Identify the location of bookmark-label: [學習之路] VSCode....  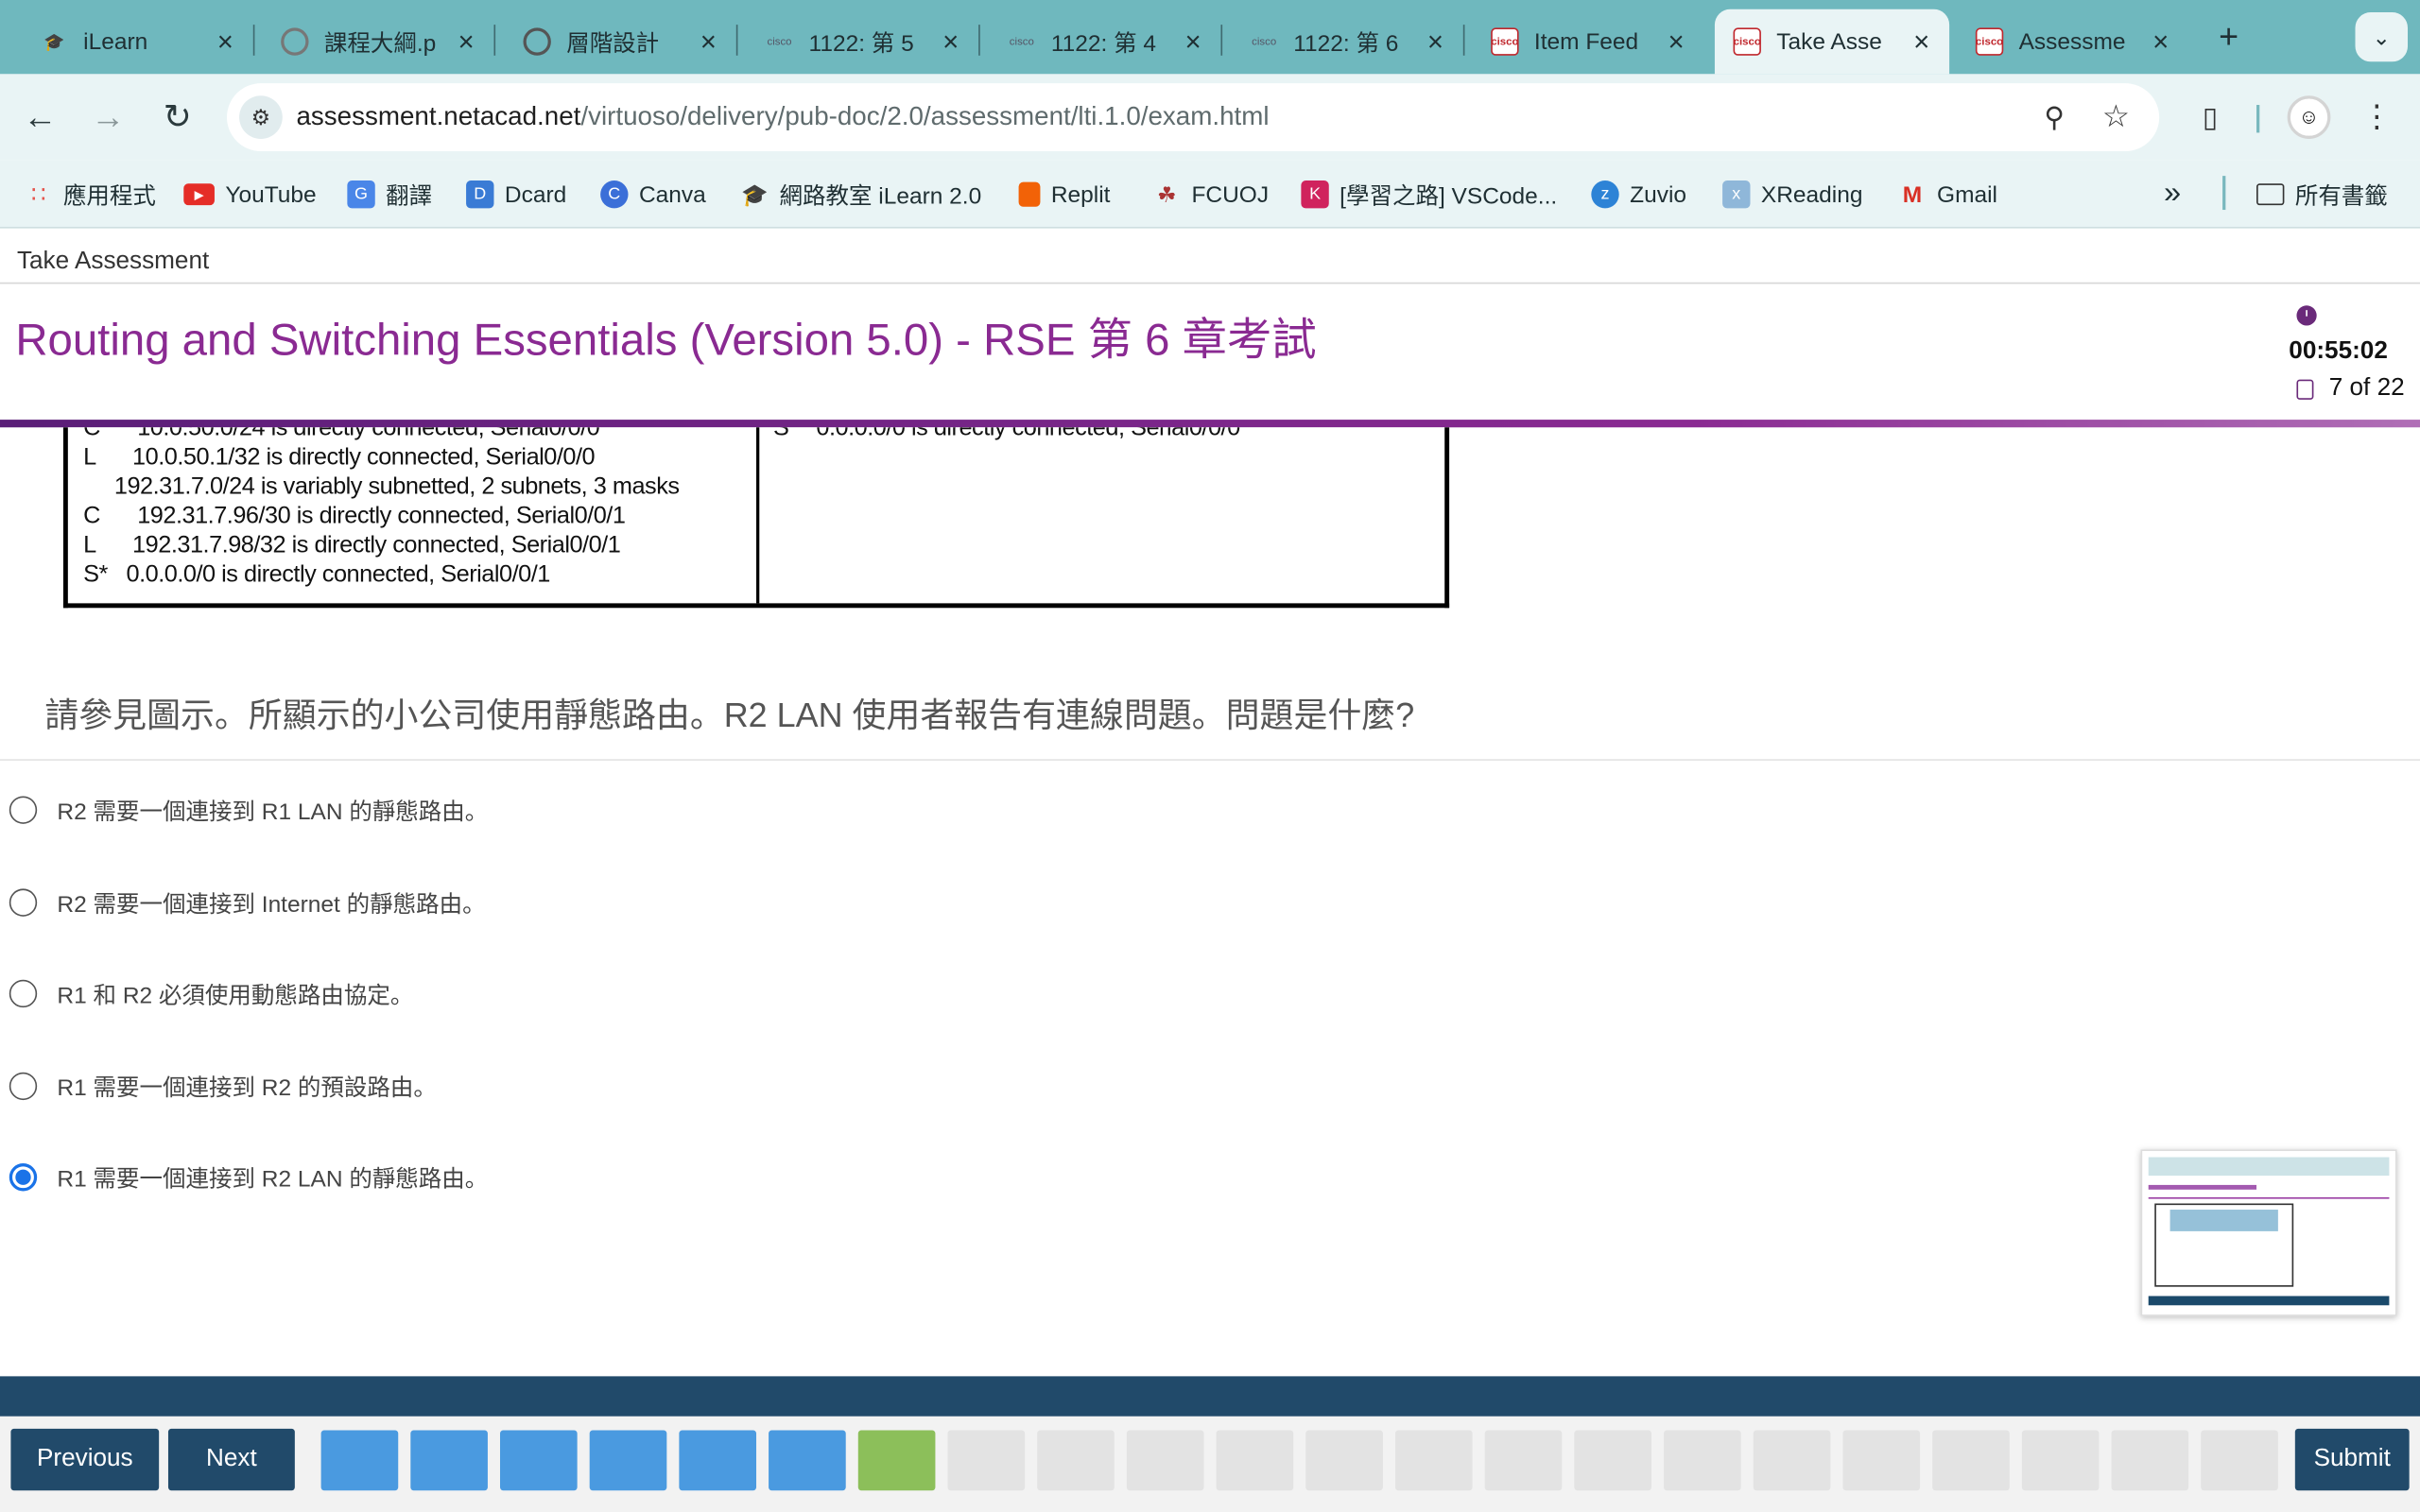
(1449, 196).